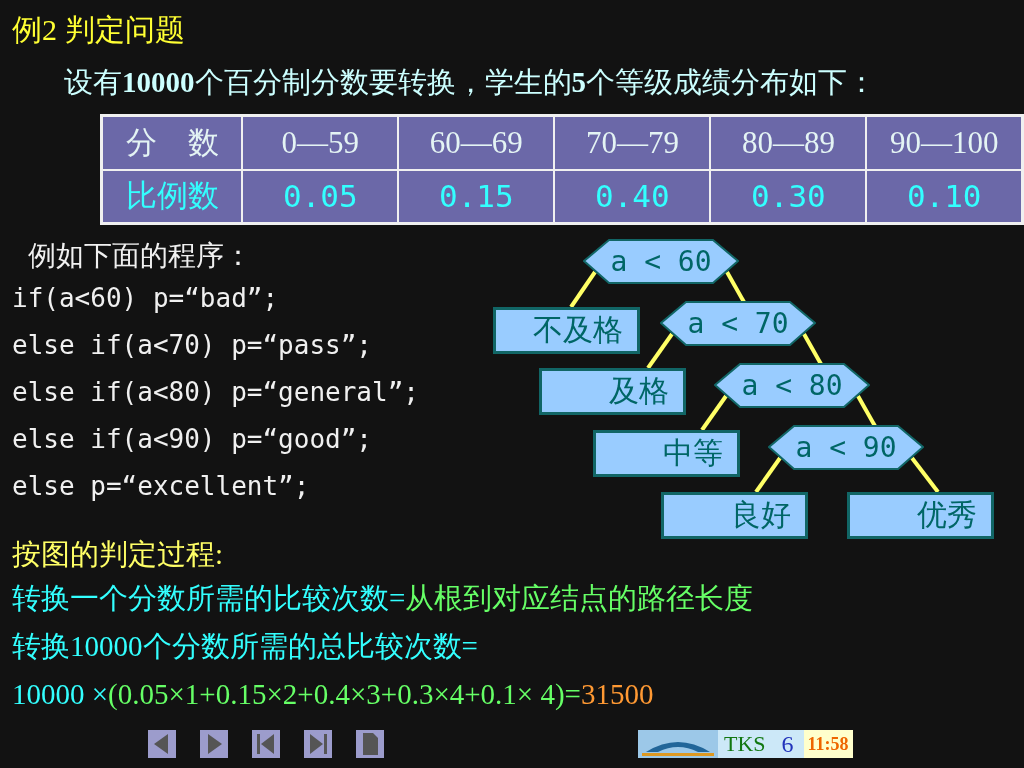  Describe the element at coordinates (193, 345) in the screenshot. I see `code-line: else if(a<70) p=“pass”;` at that location.